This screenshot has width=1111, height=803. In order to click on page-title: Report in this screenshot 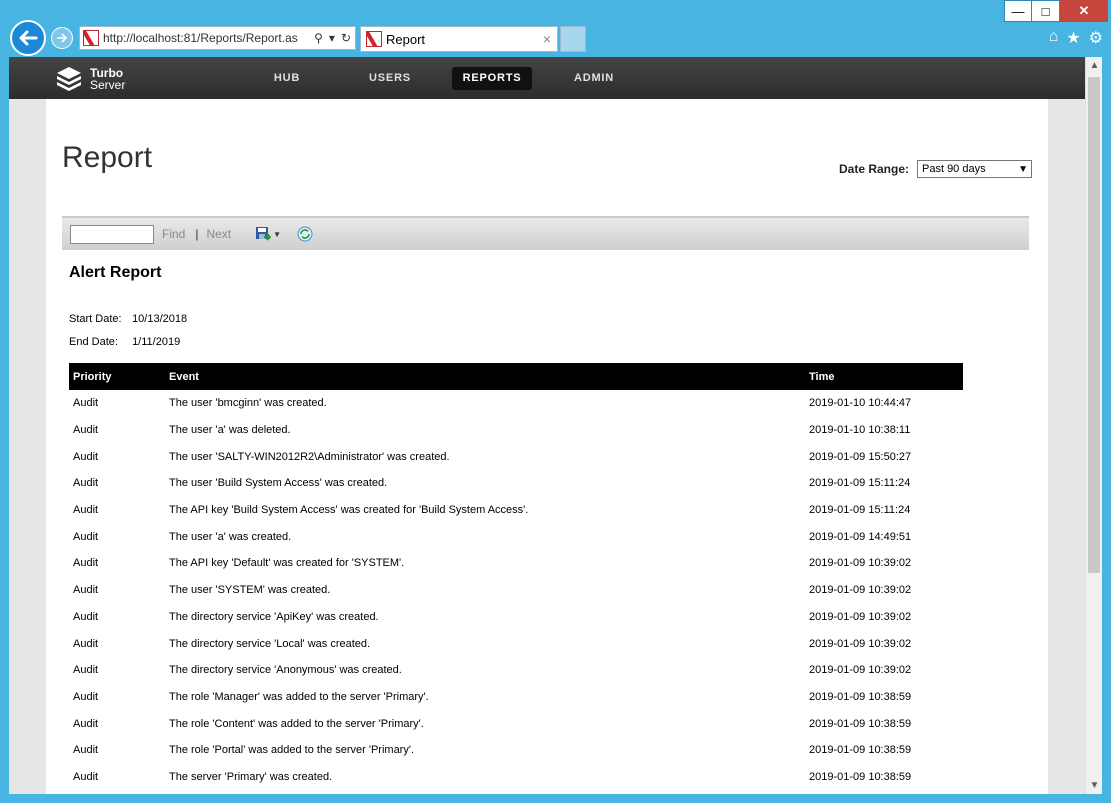, I will do `click(107, 157)`.